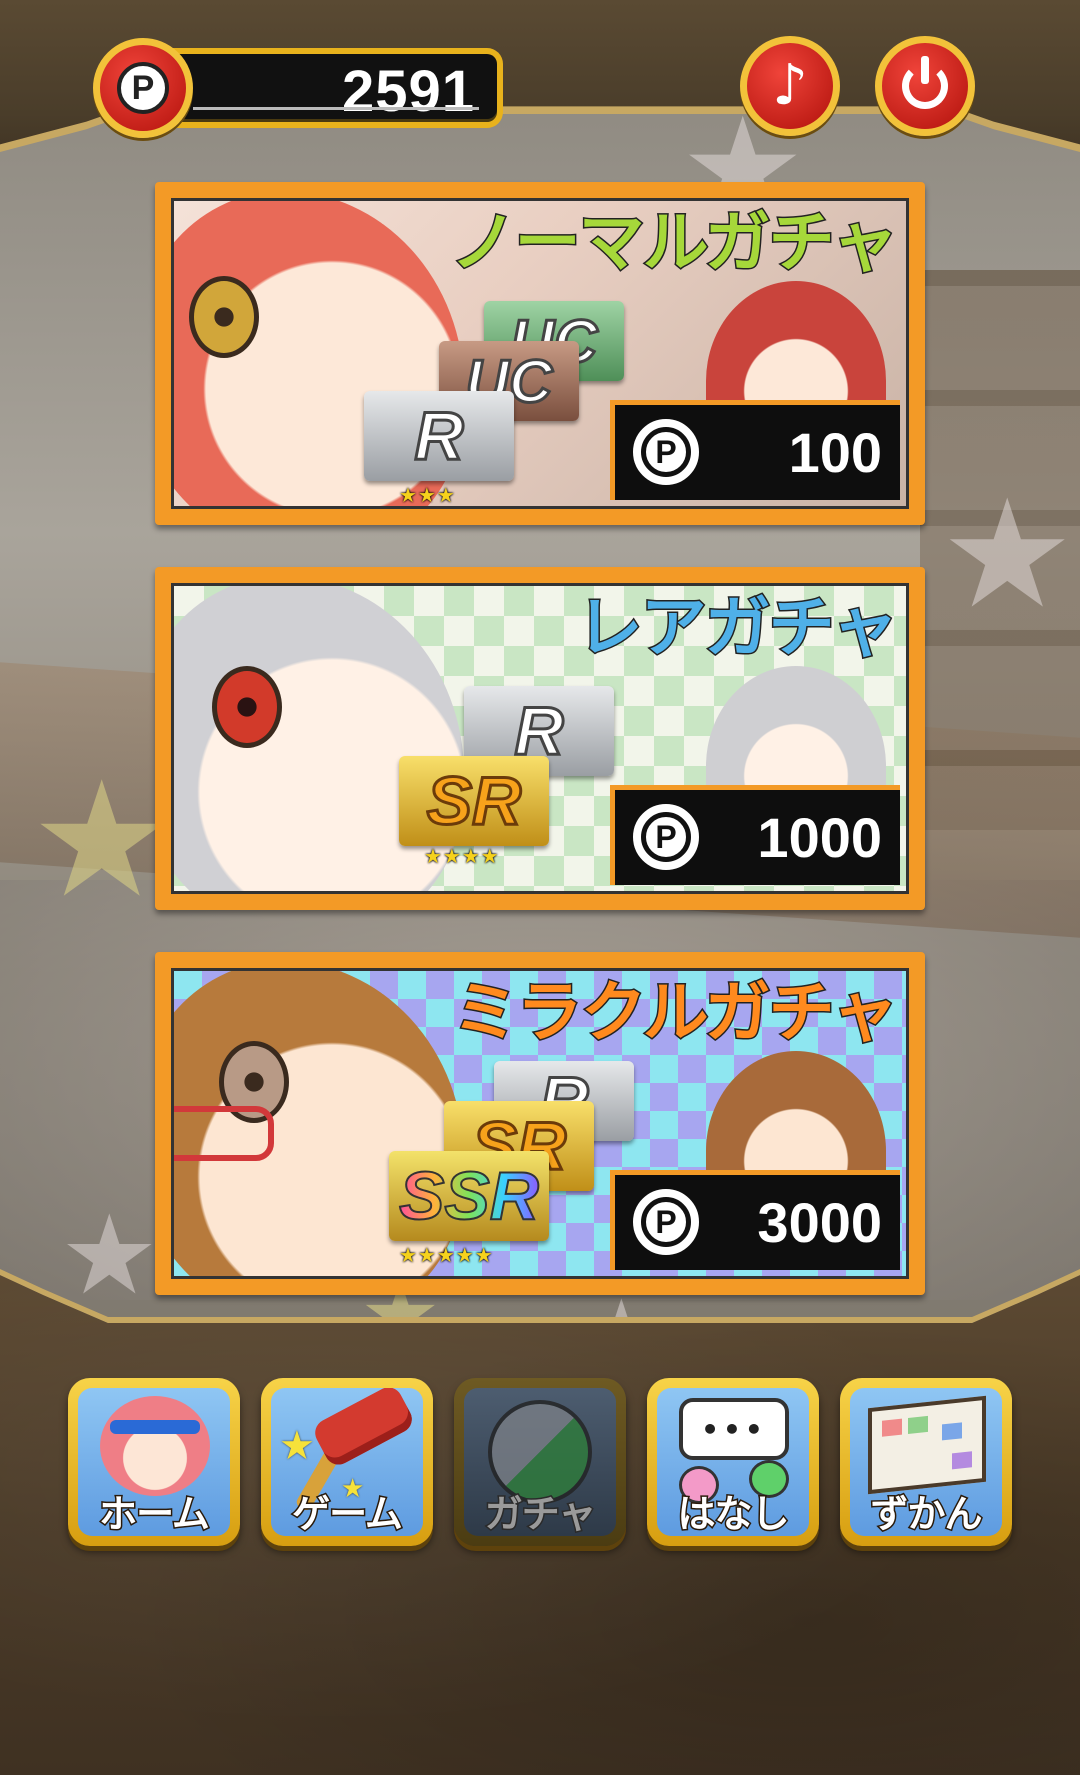  Describe the element at coordinates (737, 627) in the screenshot. I see `gacha-title: レアガチャ` at that location.